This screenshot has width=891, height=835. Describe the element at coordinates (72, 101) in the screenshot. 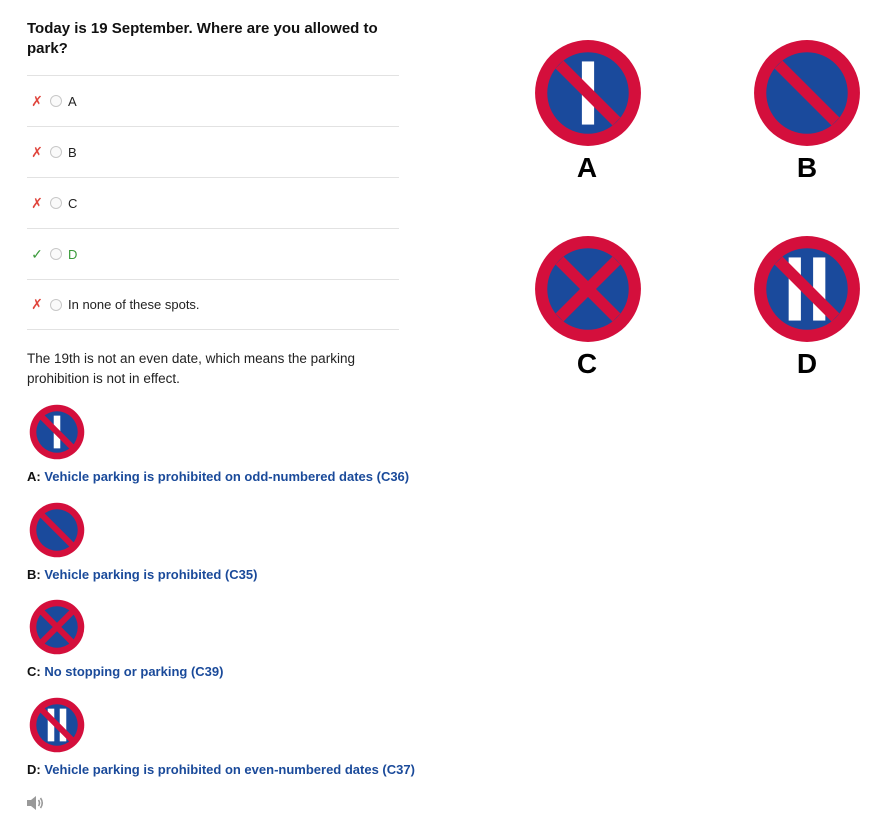

I see `option-label: A` at that location.